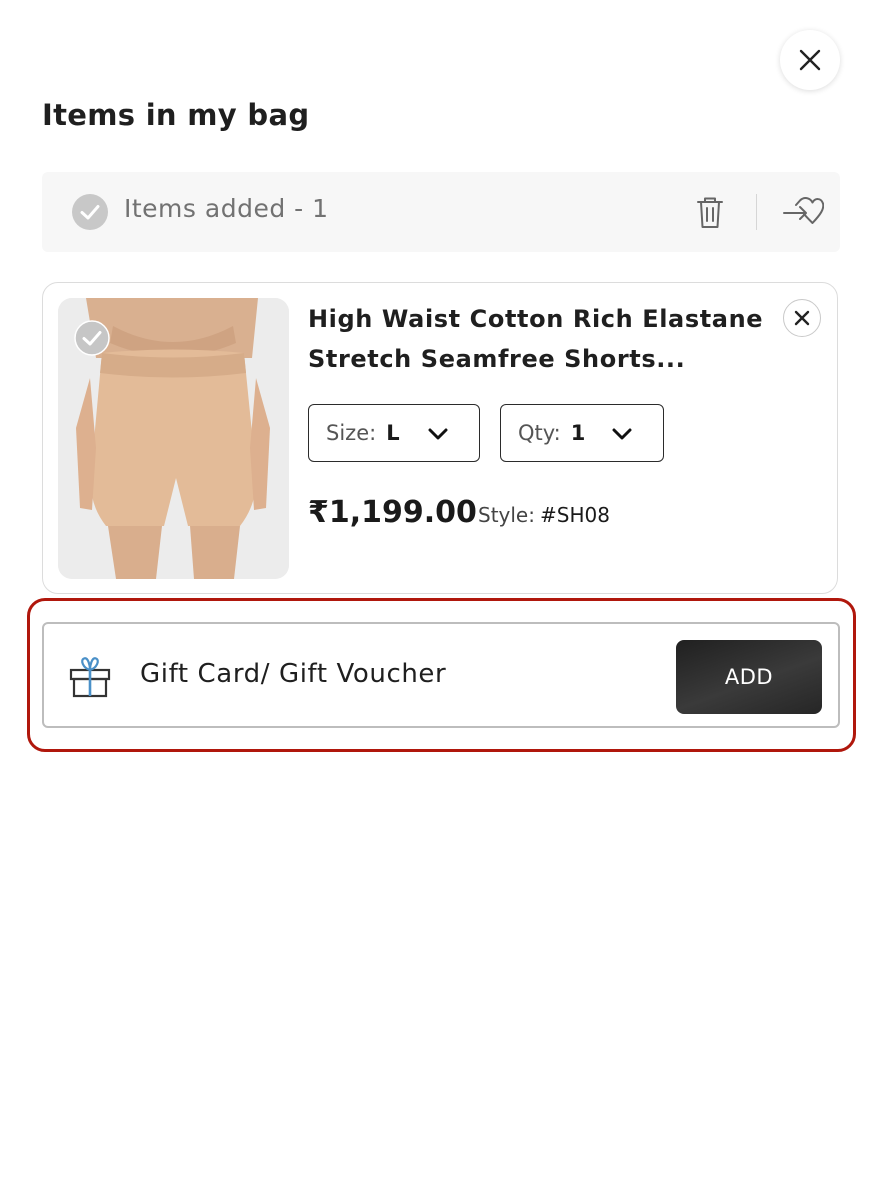 The image size is (888, 1202). Describe the element at coordinates (173, 438) in the screenshot. I see `product-image` at that location.